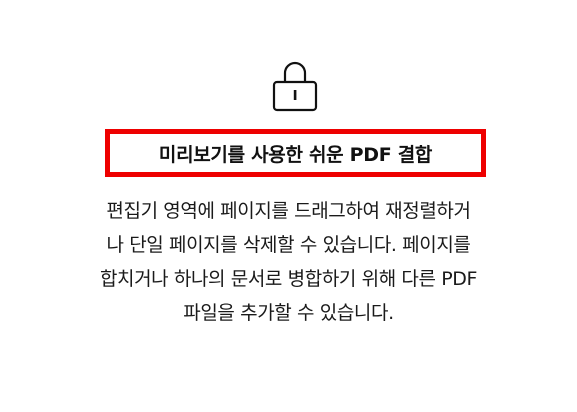 Image resolution: width=577 pixels, height=412 pixels. What do you see at coordinates (288, 245) in the screenshot?
I see `description-line-2: 나 단일 페이지를 삭제할 수 있습니다. 페이지를` at bounding box center [288, 245].